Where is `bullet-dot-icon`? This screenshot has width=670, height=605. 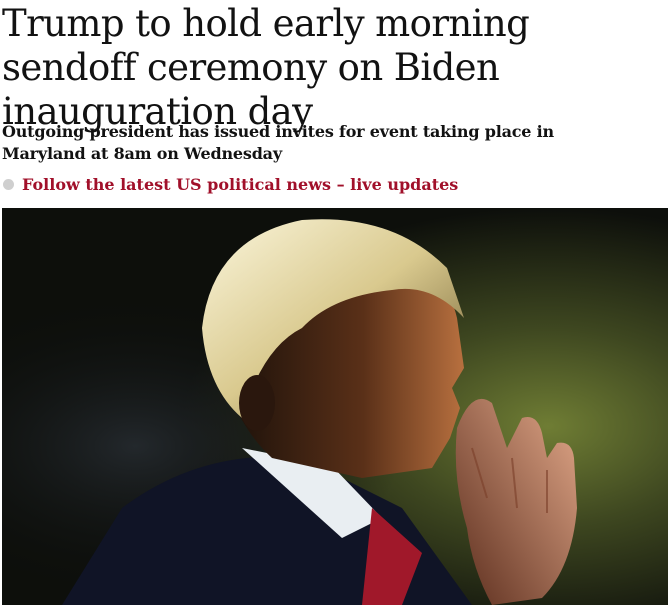 bullet-dot-icon is located at coordinates (8, 184).